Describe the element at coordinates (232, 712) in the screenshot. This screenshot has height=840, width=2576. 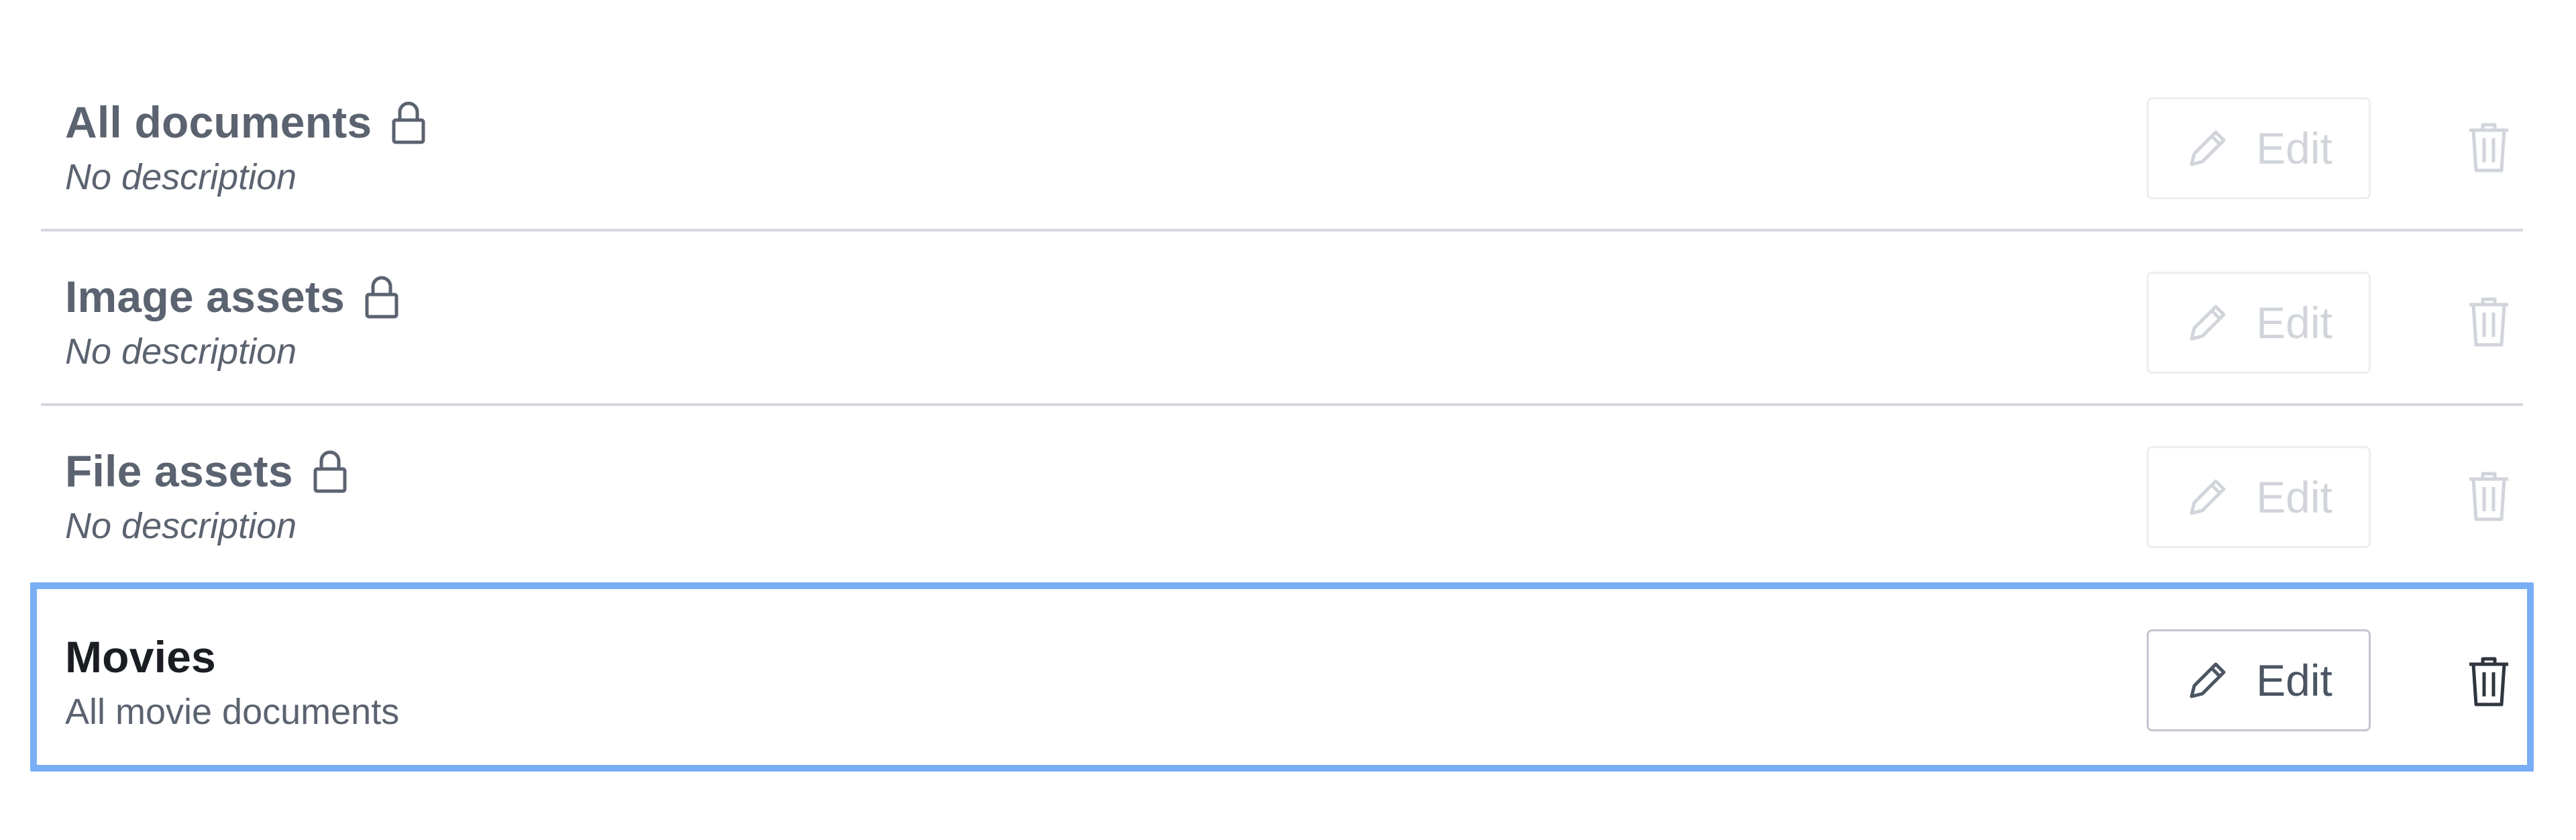
I see `item-description: All movie documents` at that location.